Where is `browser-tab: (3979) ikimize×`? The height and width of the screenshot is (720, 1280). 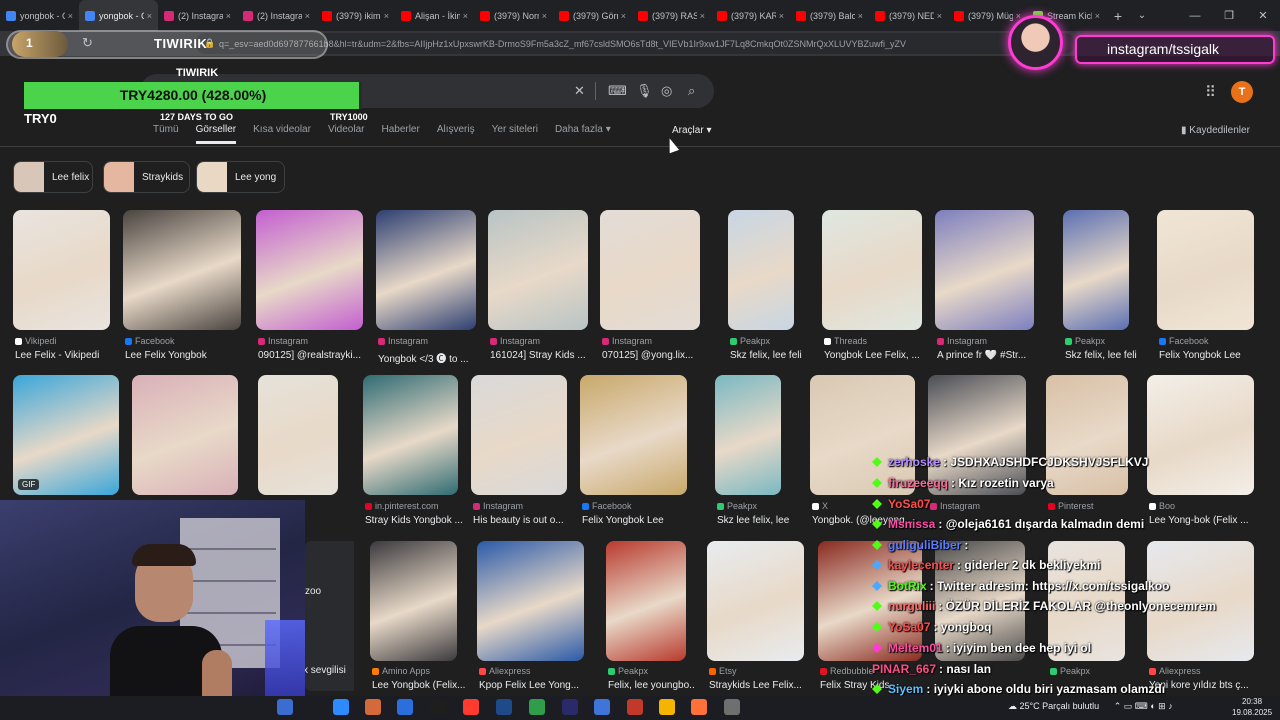 browser-tab: (3979) ikimize× is located at coordinates (355, 15).